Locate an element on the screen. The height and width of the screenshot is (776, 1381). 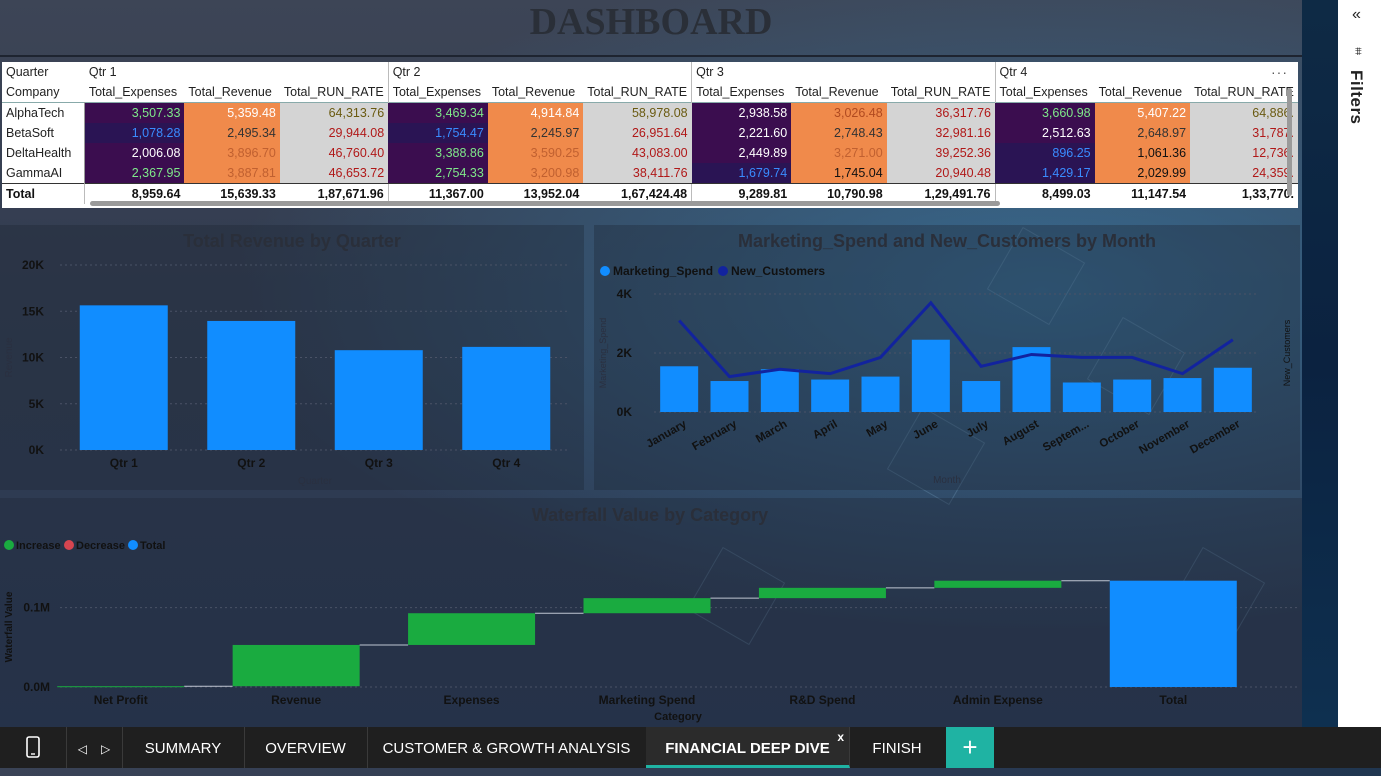
matrix-header-quarter: Quarter Qtr 1 Qtr 2 Qtr 3 Qtr 4 is located at coordinates (650, 72).